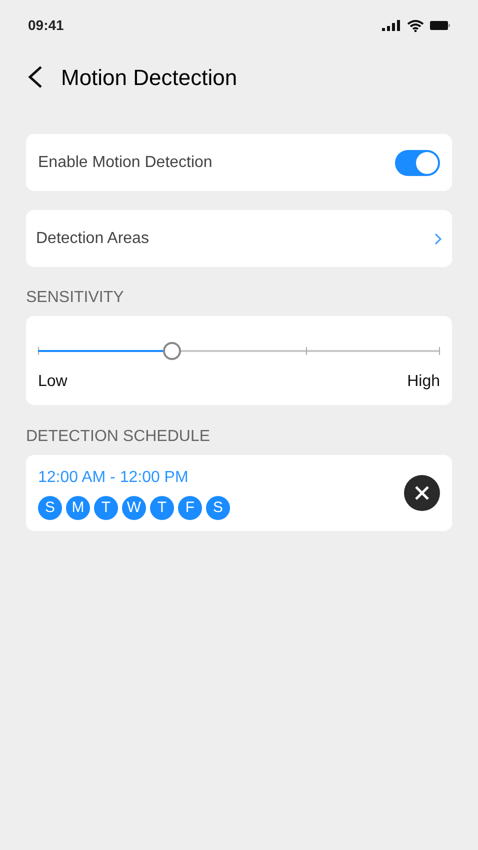  I want to click on day-chip: W, so click(134, 508).